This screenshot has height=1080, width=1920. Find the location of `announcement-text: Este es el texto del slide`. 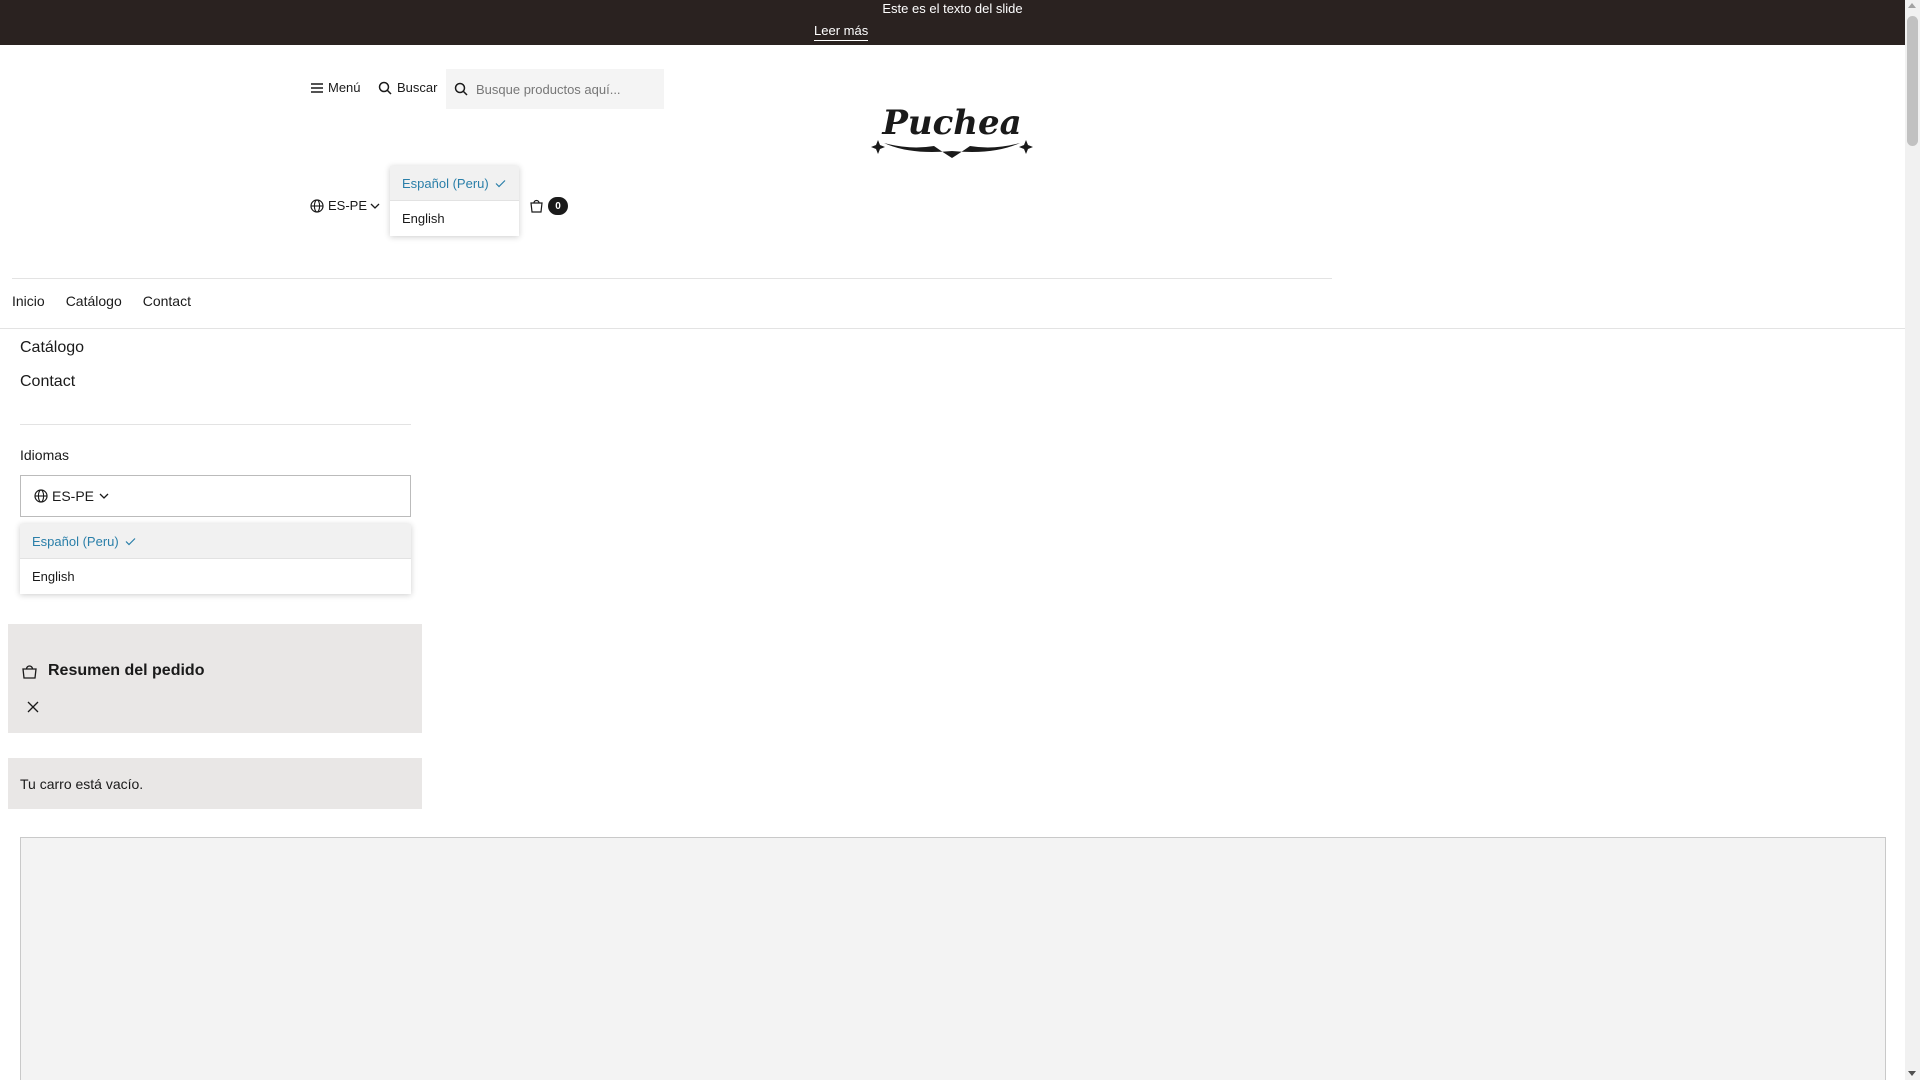

announcement-text: Este es el texto del slide is located at coordinates (952, 8).